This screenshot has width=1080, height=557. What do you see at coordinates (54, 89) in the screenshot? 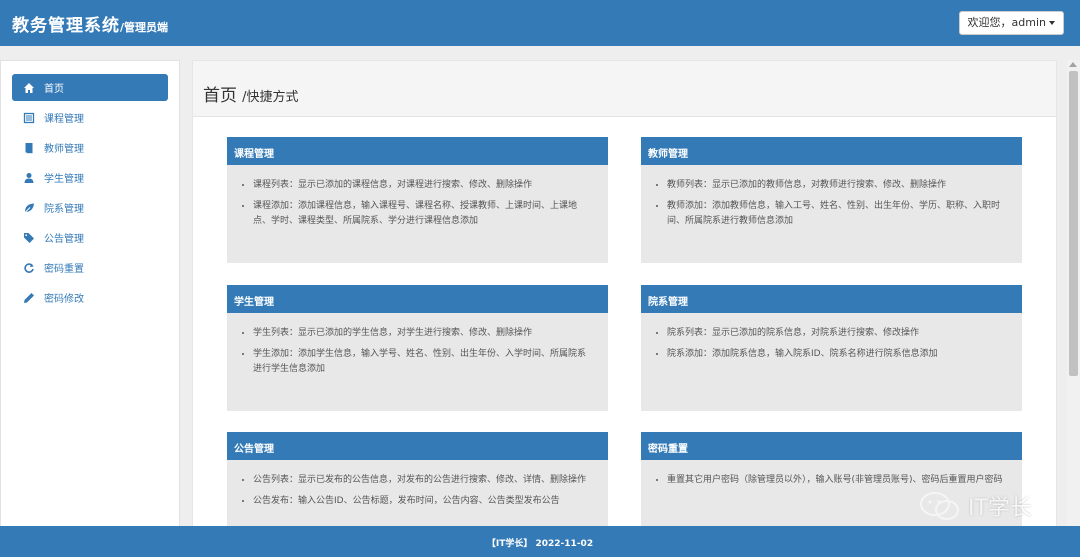
I see `sidebar-item-label: 首页` at bounding box center [54, 89].